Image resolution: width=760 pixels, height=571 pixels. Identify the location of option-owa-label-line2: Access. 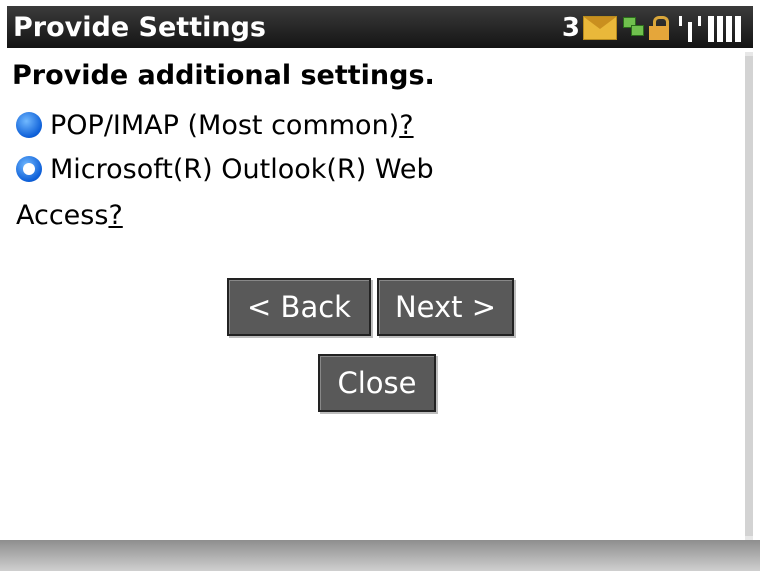
(62, 215).